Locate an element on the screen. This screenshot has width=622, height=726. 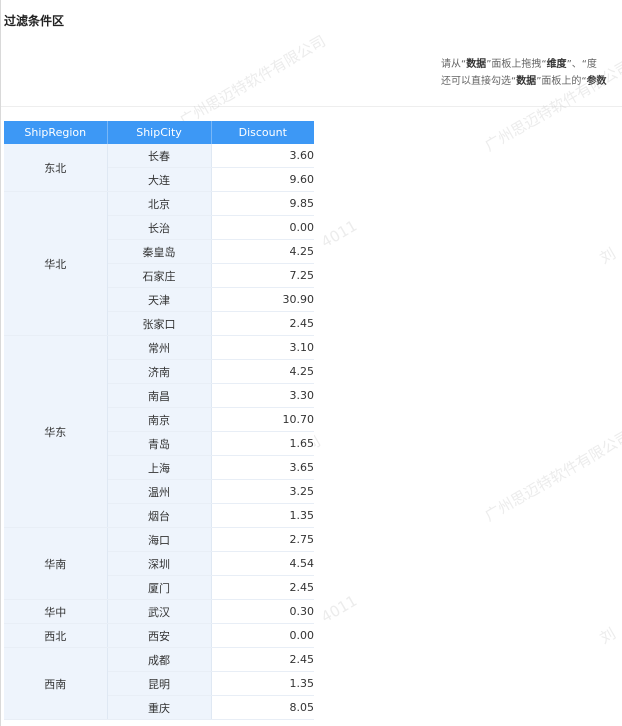
table-row: 华中 武汉 0.30 is located at coordinates (159, 611).